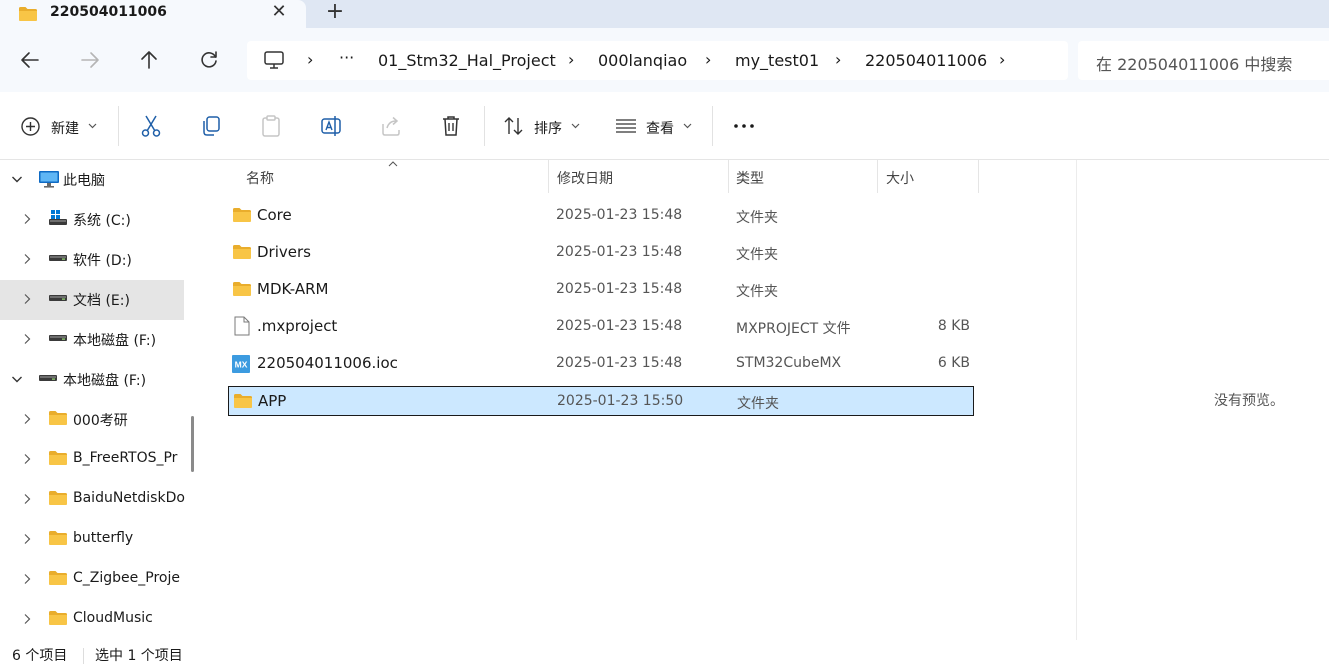 The height and width of the screenshot is (670, 1329). What do you see at coordinates (30, 60) in the screenshot?
I see `back-button` at bounding box center [30, 60].